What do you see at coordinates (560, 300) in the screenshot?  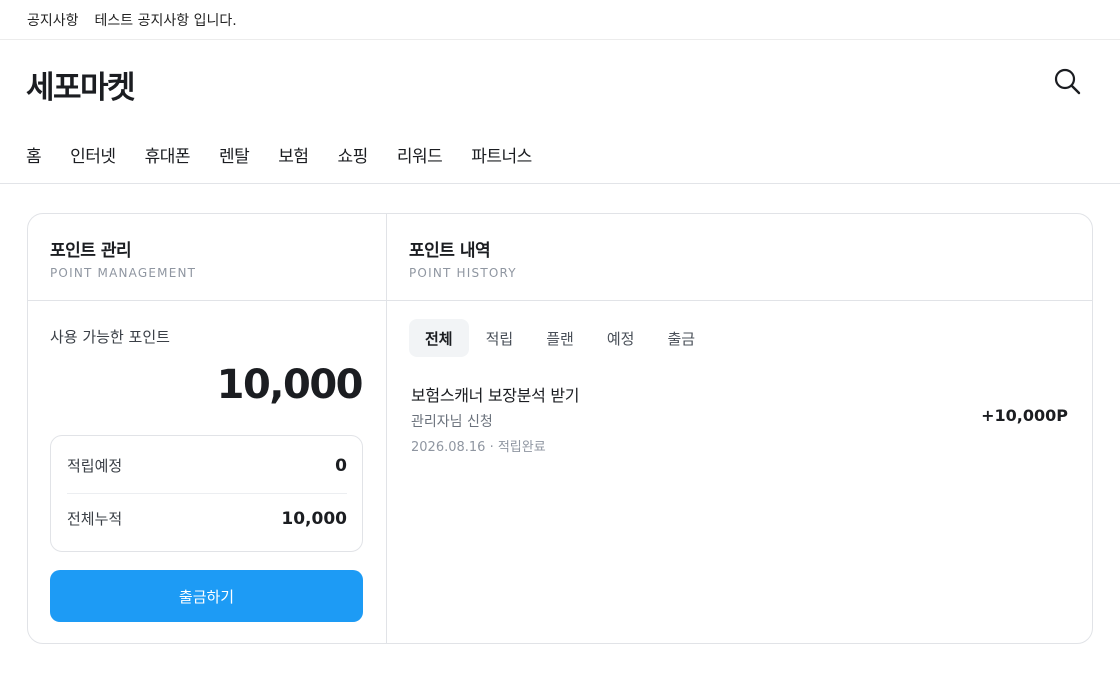 I see `panel-horizontal-divider` at bounding box center [560, 300].